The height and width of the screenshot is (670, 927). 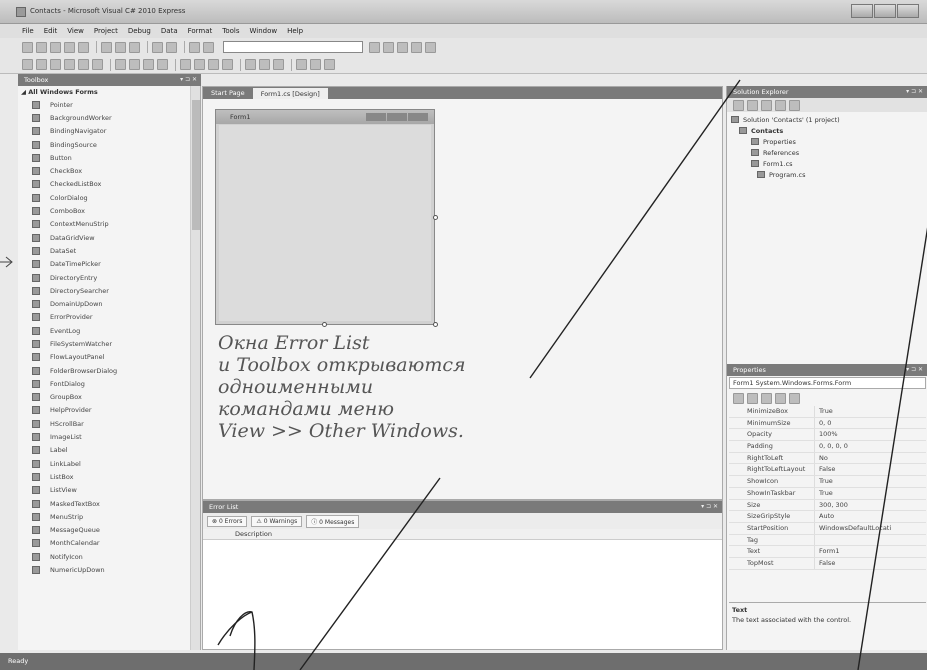 I want to click on property-row: RightToLeft No, so click(x=827, y=458).